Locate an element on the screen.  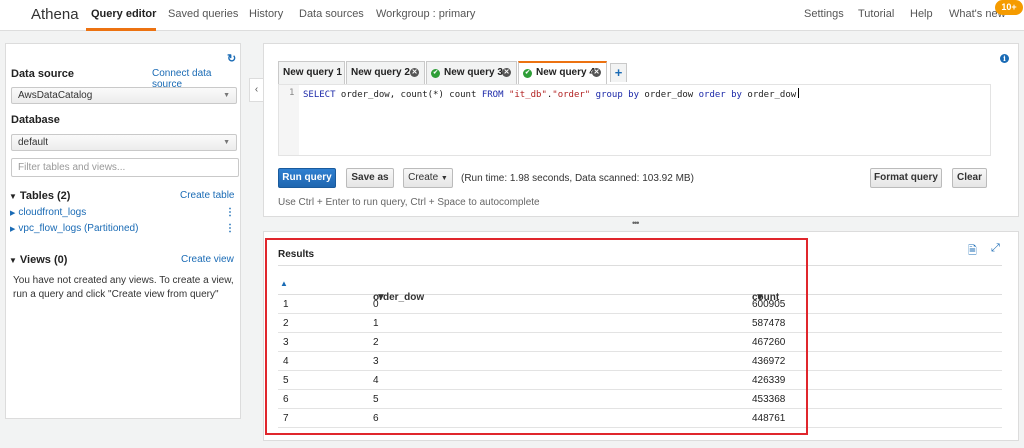
results-header-row: ▲ order_dow ▼ count ▼ is located at coordinates (640, 284).